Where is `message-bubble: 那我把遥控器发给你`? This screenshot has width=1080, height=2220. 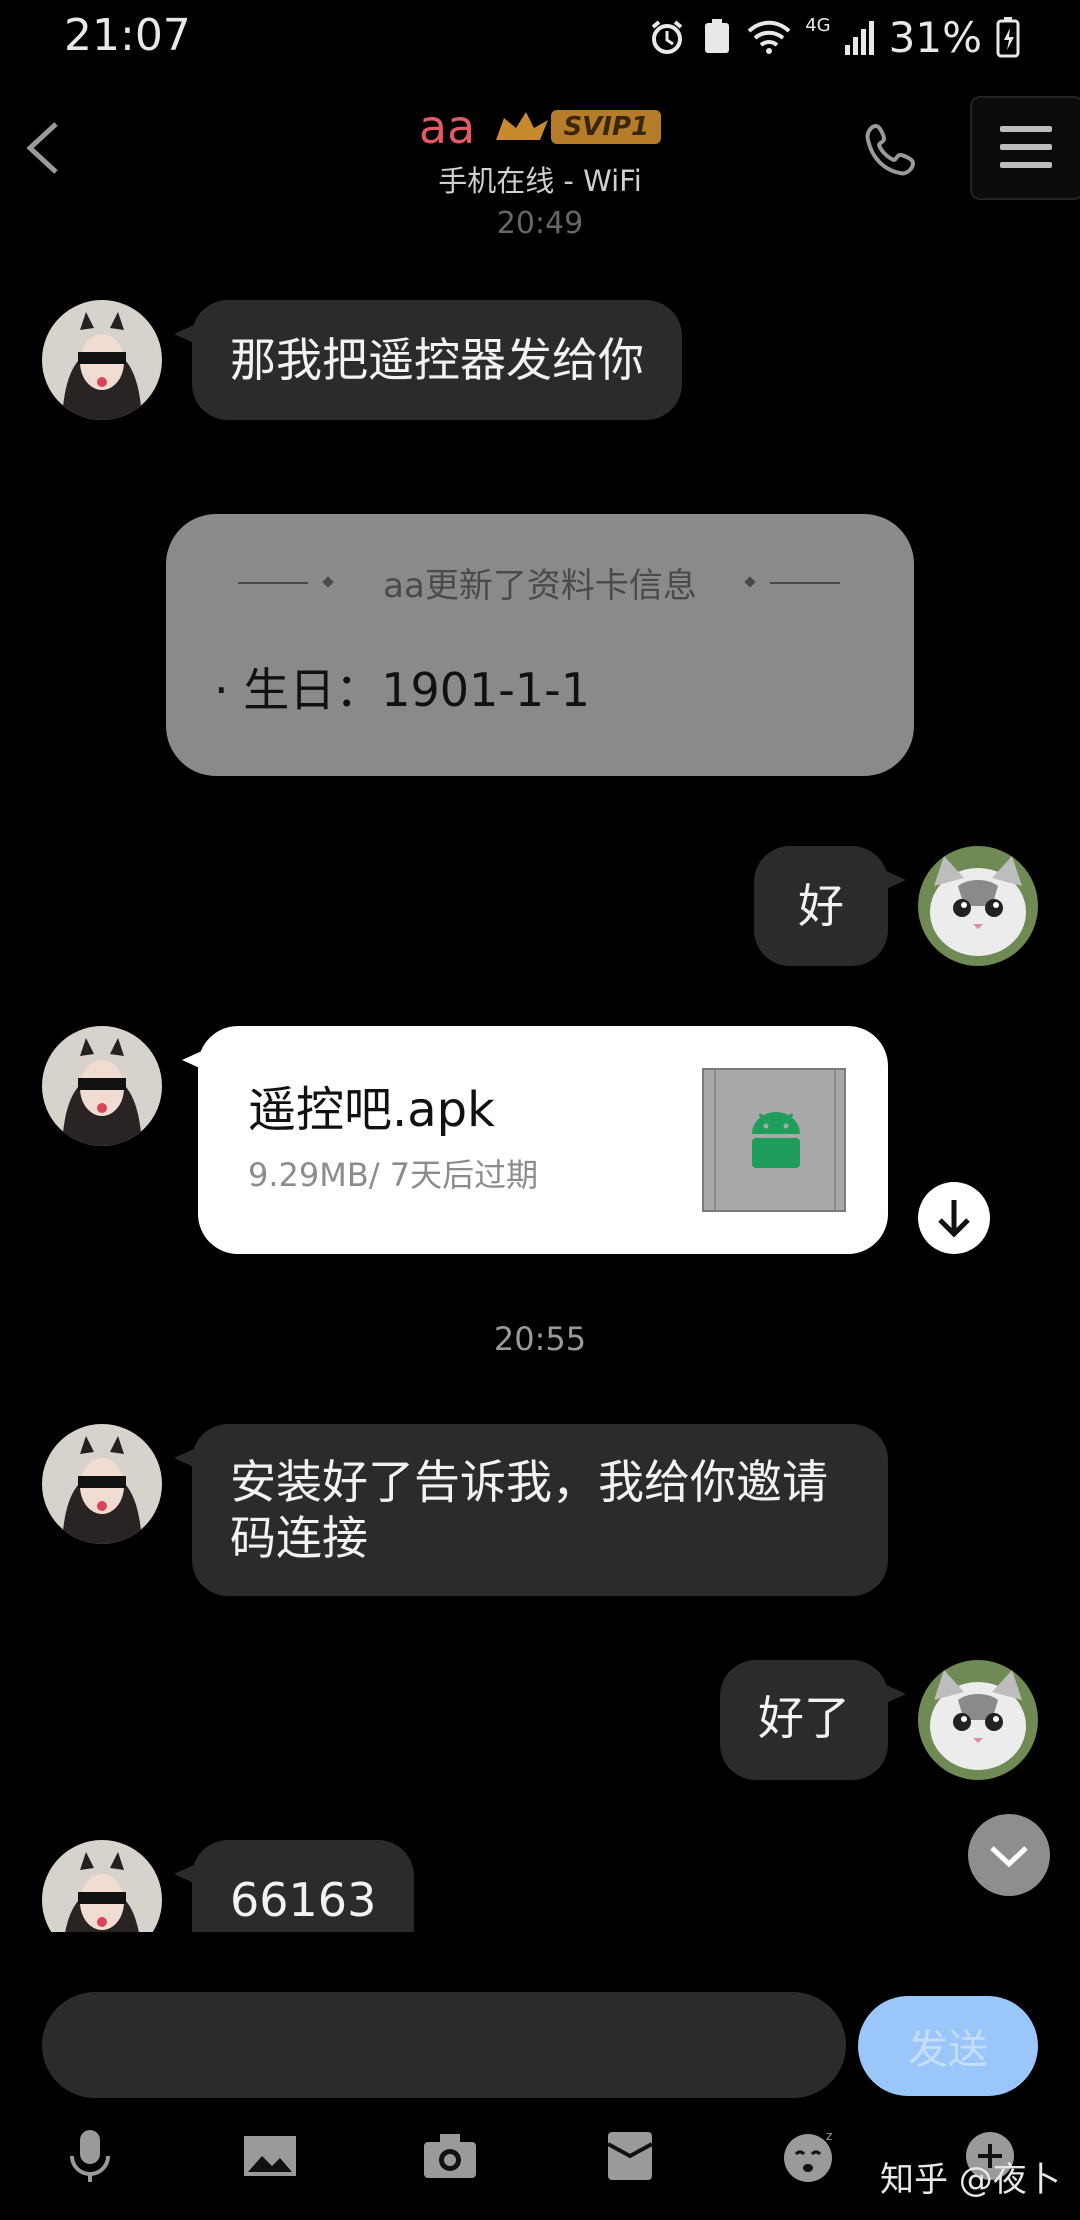 message-bubble: 那我把遥控器发给你 is located at coordinates (428, 360).